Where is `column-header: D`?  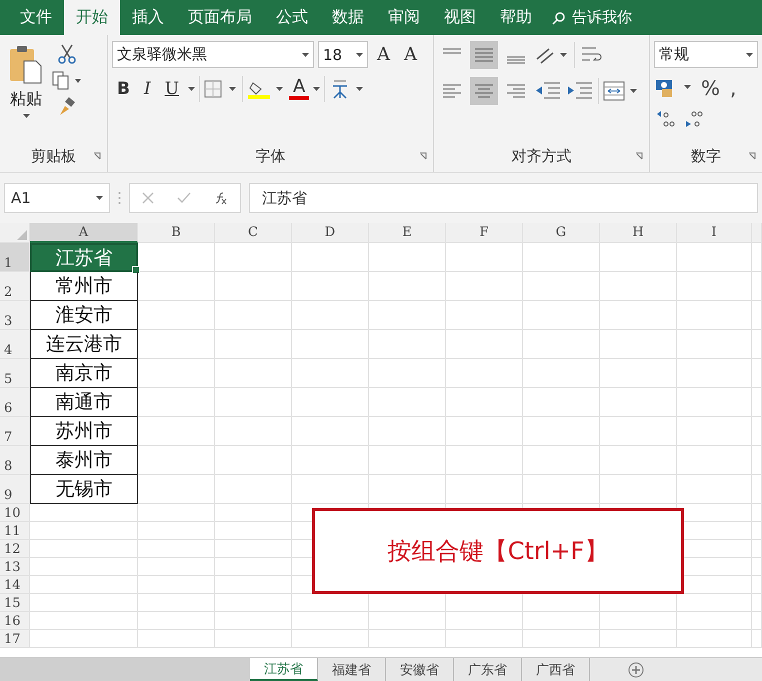 column-header: D is located at coordinates (330, 233).